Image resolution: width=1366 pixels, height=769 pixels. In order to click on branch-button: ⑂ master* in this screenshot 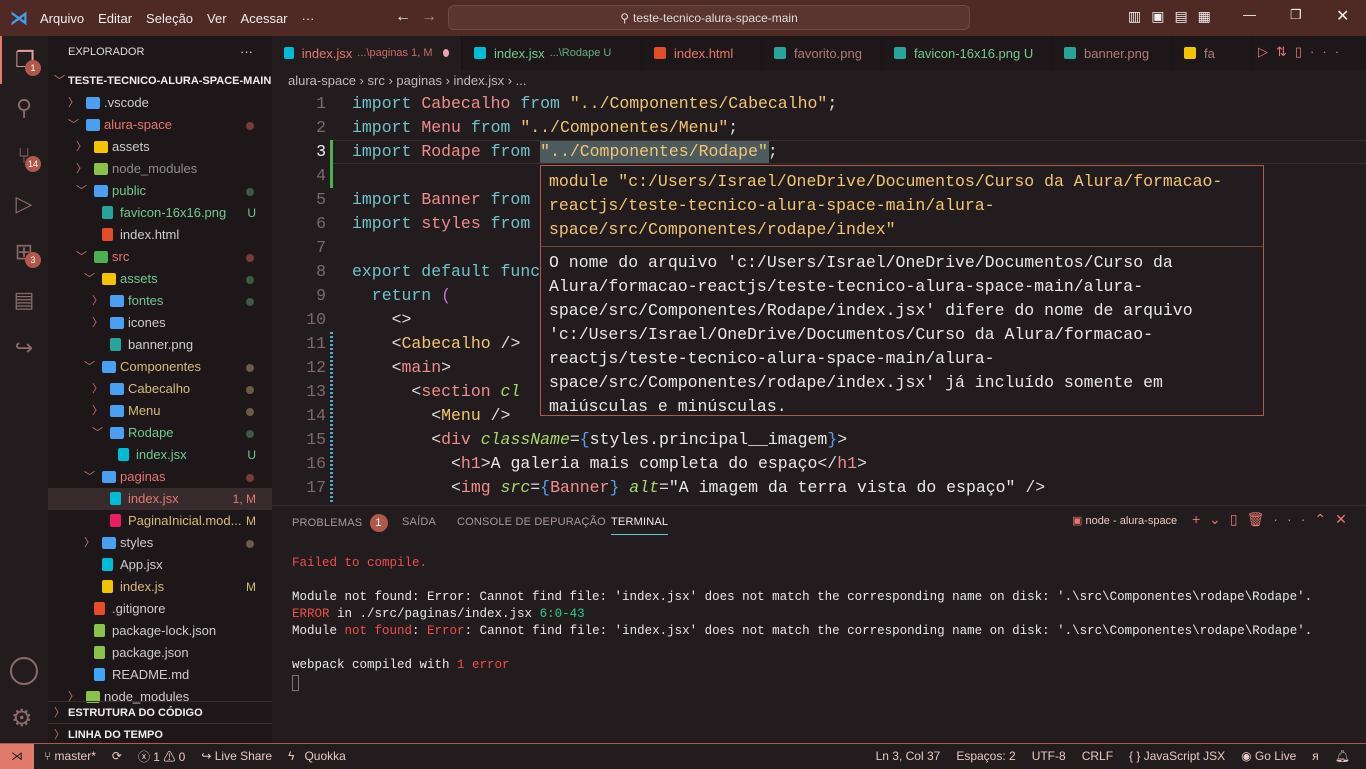, I will do `click(70, 756)`.